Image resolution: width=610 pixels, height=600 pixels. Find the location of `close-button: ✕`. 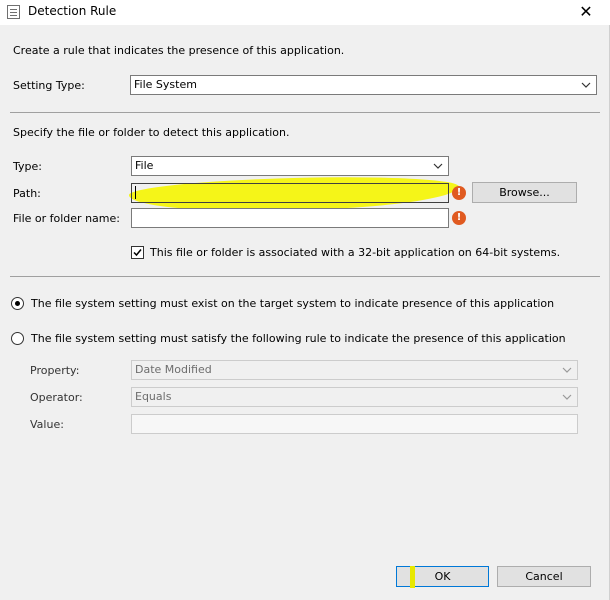

close-button: ✕ is located at coordinates (586, 12).